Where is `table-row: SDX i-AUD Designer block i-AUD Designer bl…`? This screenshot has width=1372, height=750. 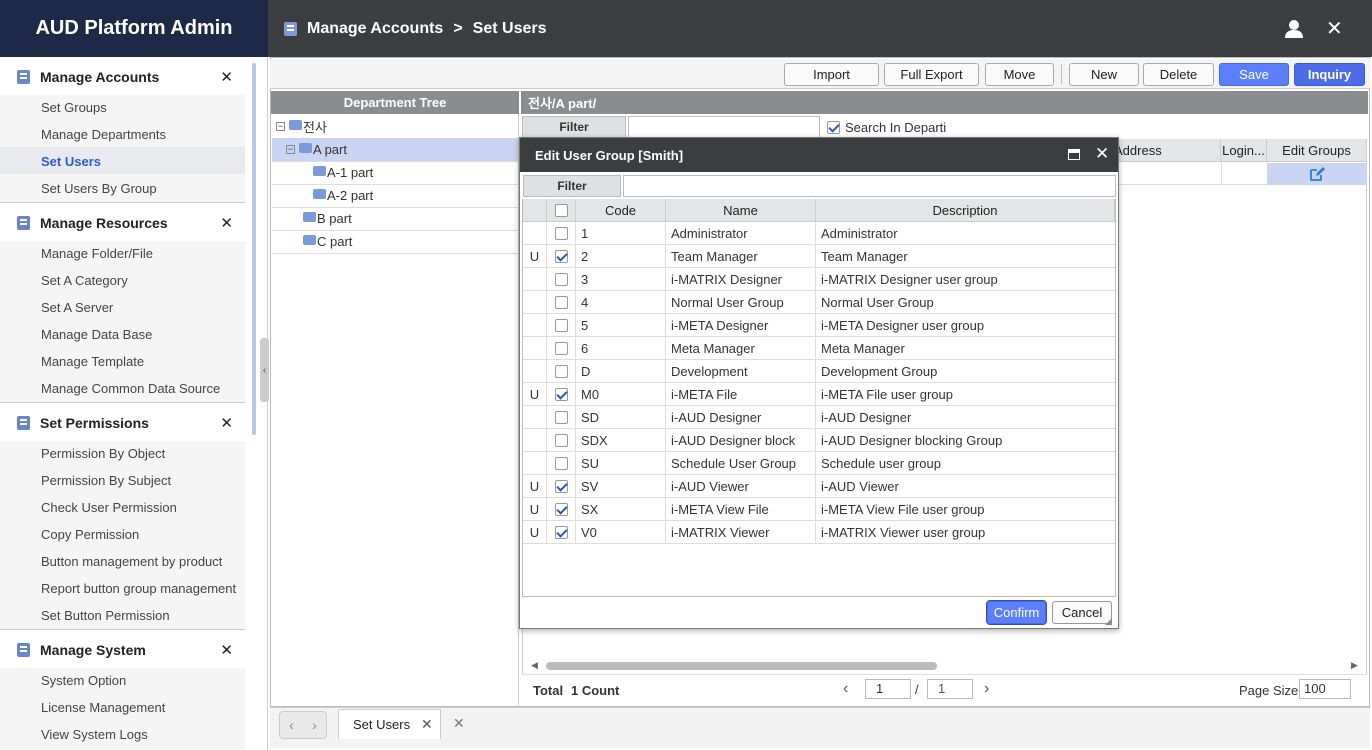 table-row: SDX i-AUD Designer block i-AUD Designer bl… is located at coordinates (819, 440).